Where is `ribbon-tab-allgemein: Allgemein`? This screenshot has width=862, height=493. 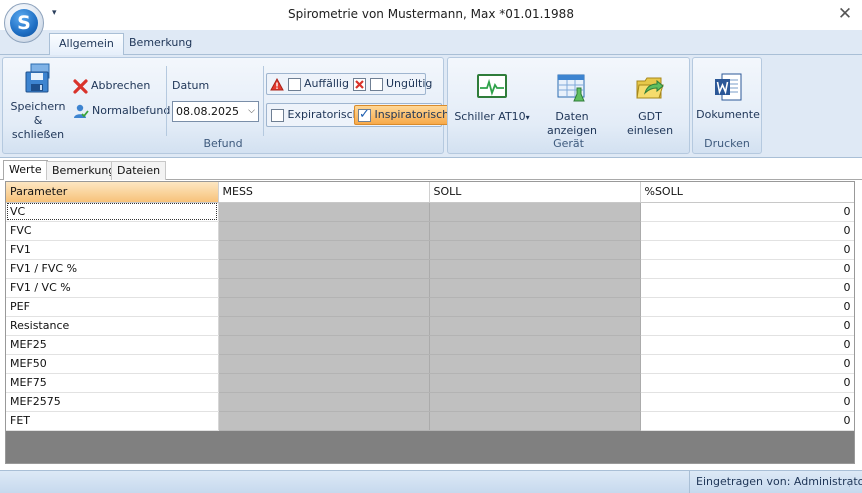
ribbon-tab-allgemein: Allgemein is located at coordinates (86, 44).